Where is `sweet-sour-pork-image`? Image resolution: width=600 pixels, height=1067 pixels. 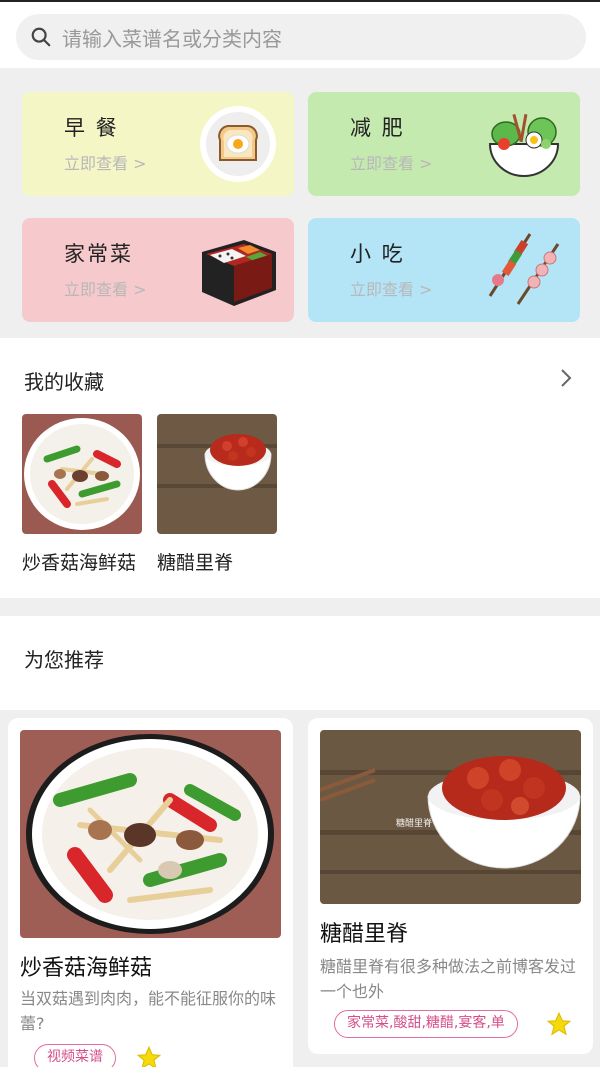 sweet-sour-pork-image is located at coordinates (217, 474).